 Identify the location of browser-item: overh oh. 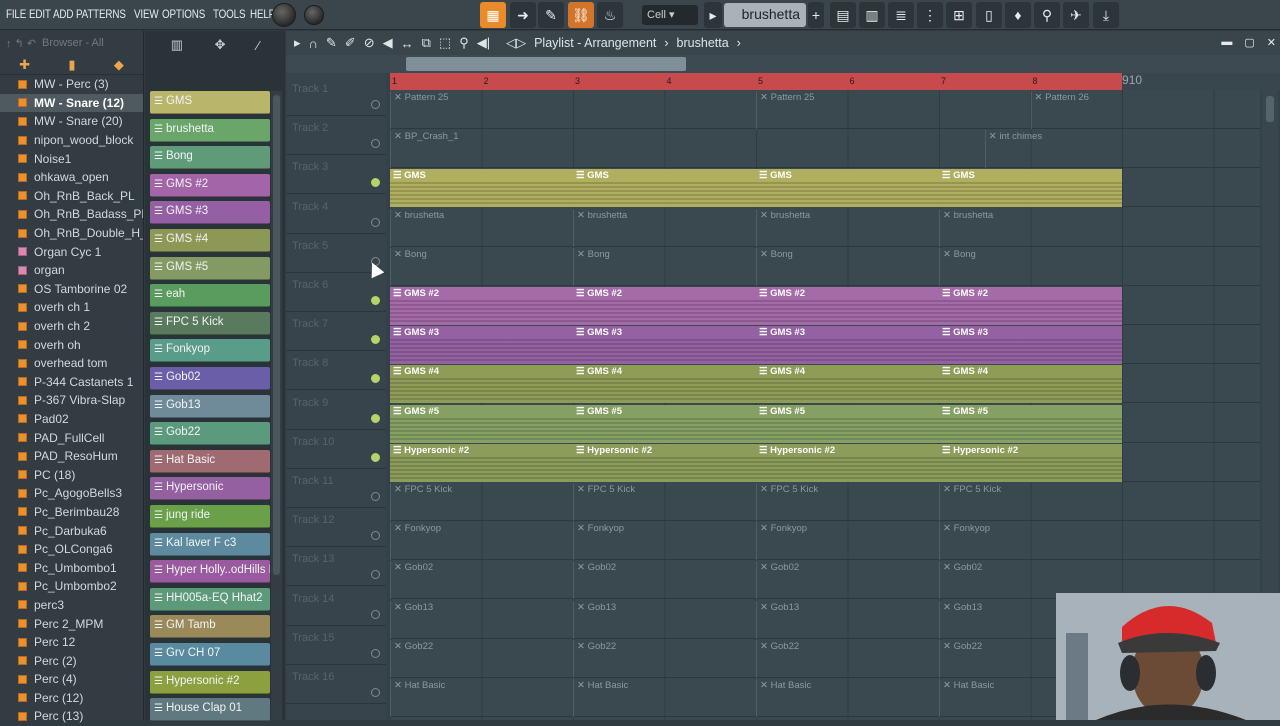
(71, 344).